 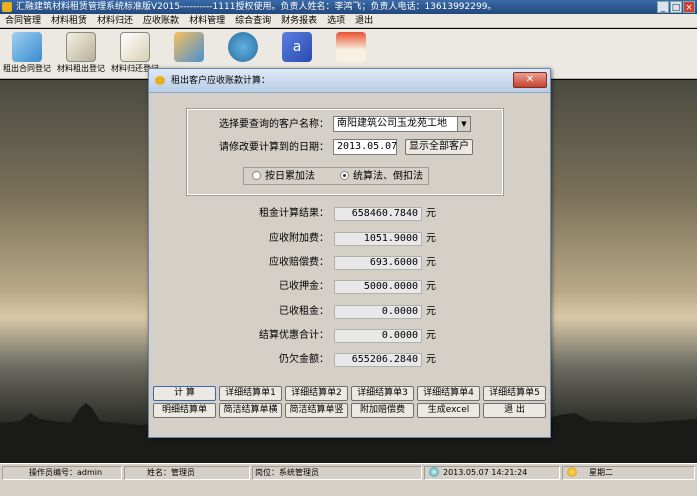 I want to click on operator-post: 岗位：系统管理员, so click(x=337, y=473).